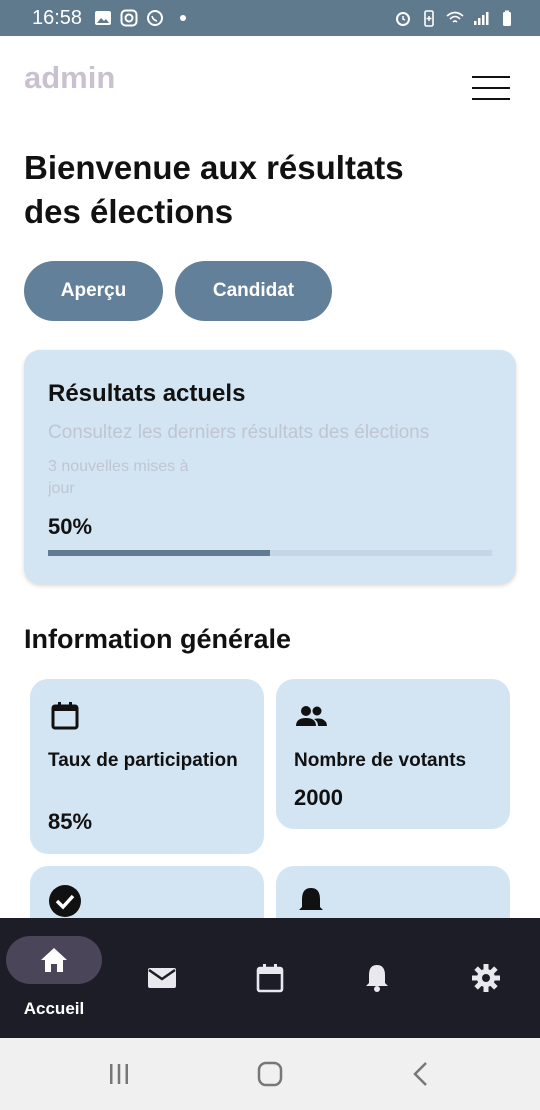 This screenshot has width=540, height=1110. Describe the element at coordinates (118, 477) in the screenshot. I see `updates-count: 3 nouvelles mises à jour` at that location.